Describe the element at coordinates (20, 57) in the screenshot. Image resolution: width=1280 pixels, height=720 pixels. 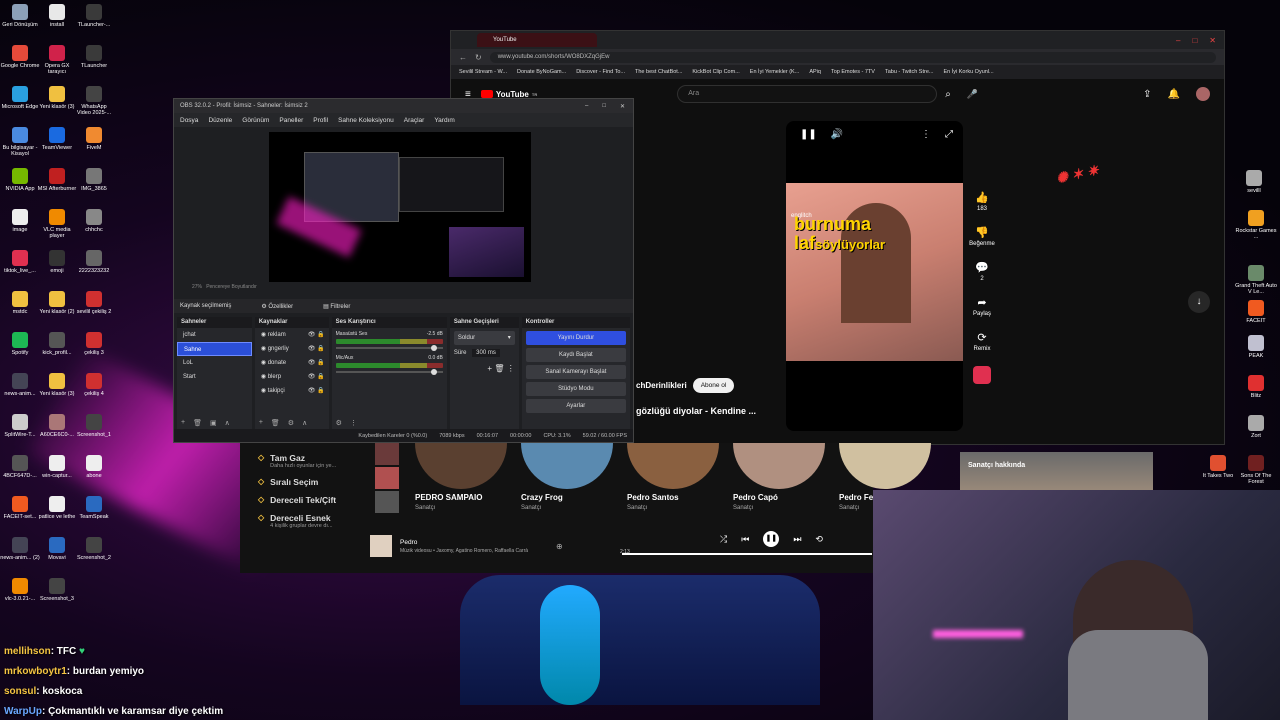
I see `desktop-icon: Google Chrome` at that location.